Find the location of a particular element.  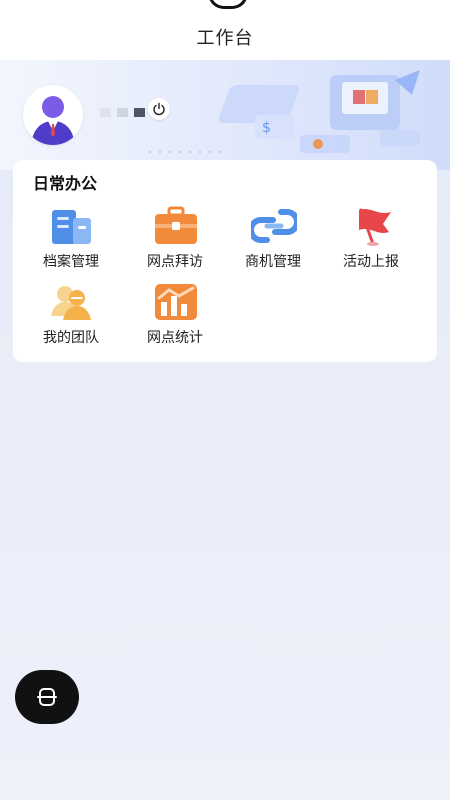

team-icon is located at coordinates (71, 303).